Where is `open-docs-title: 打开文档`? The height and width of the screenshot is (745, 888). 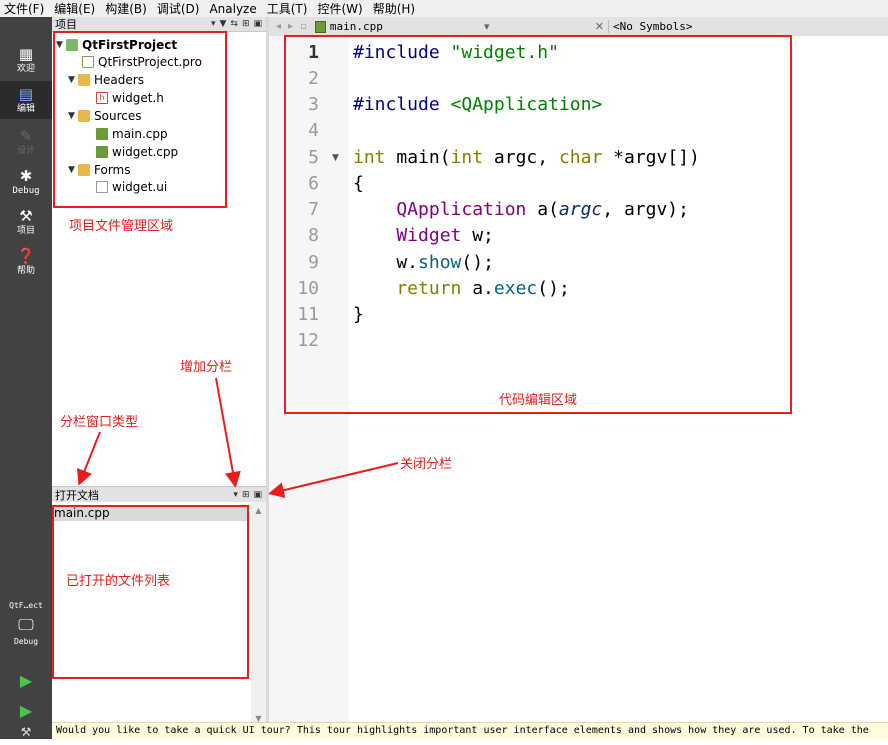 open-docs-title: 打开文档 is located at coordinates (77, 495).